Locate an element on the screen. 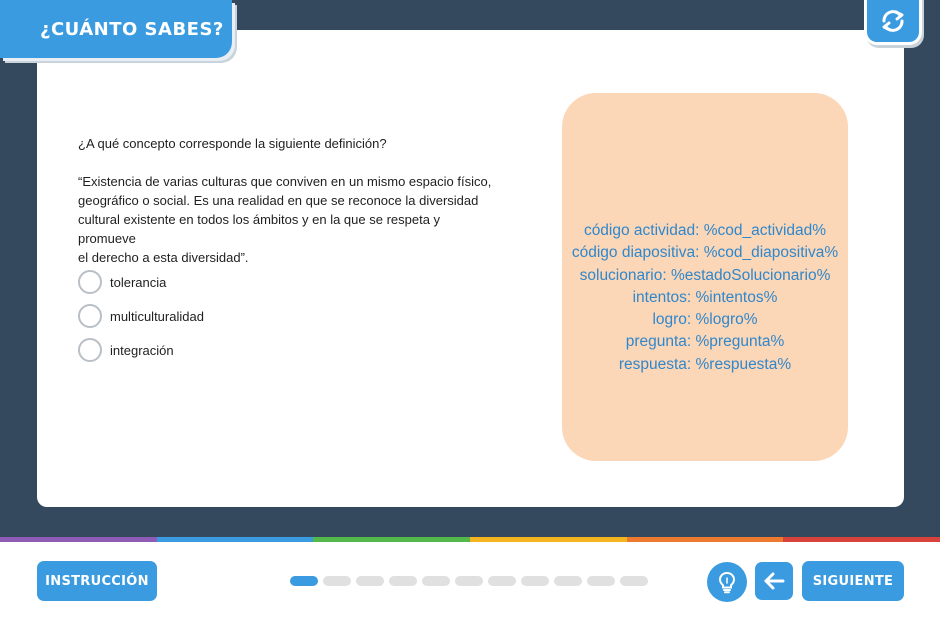 The image size is (940, 620). option-label: integración is located at coordinates (142, 350).